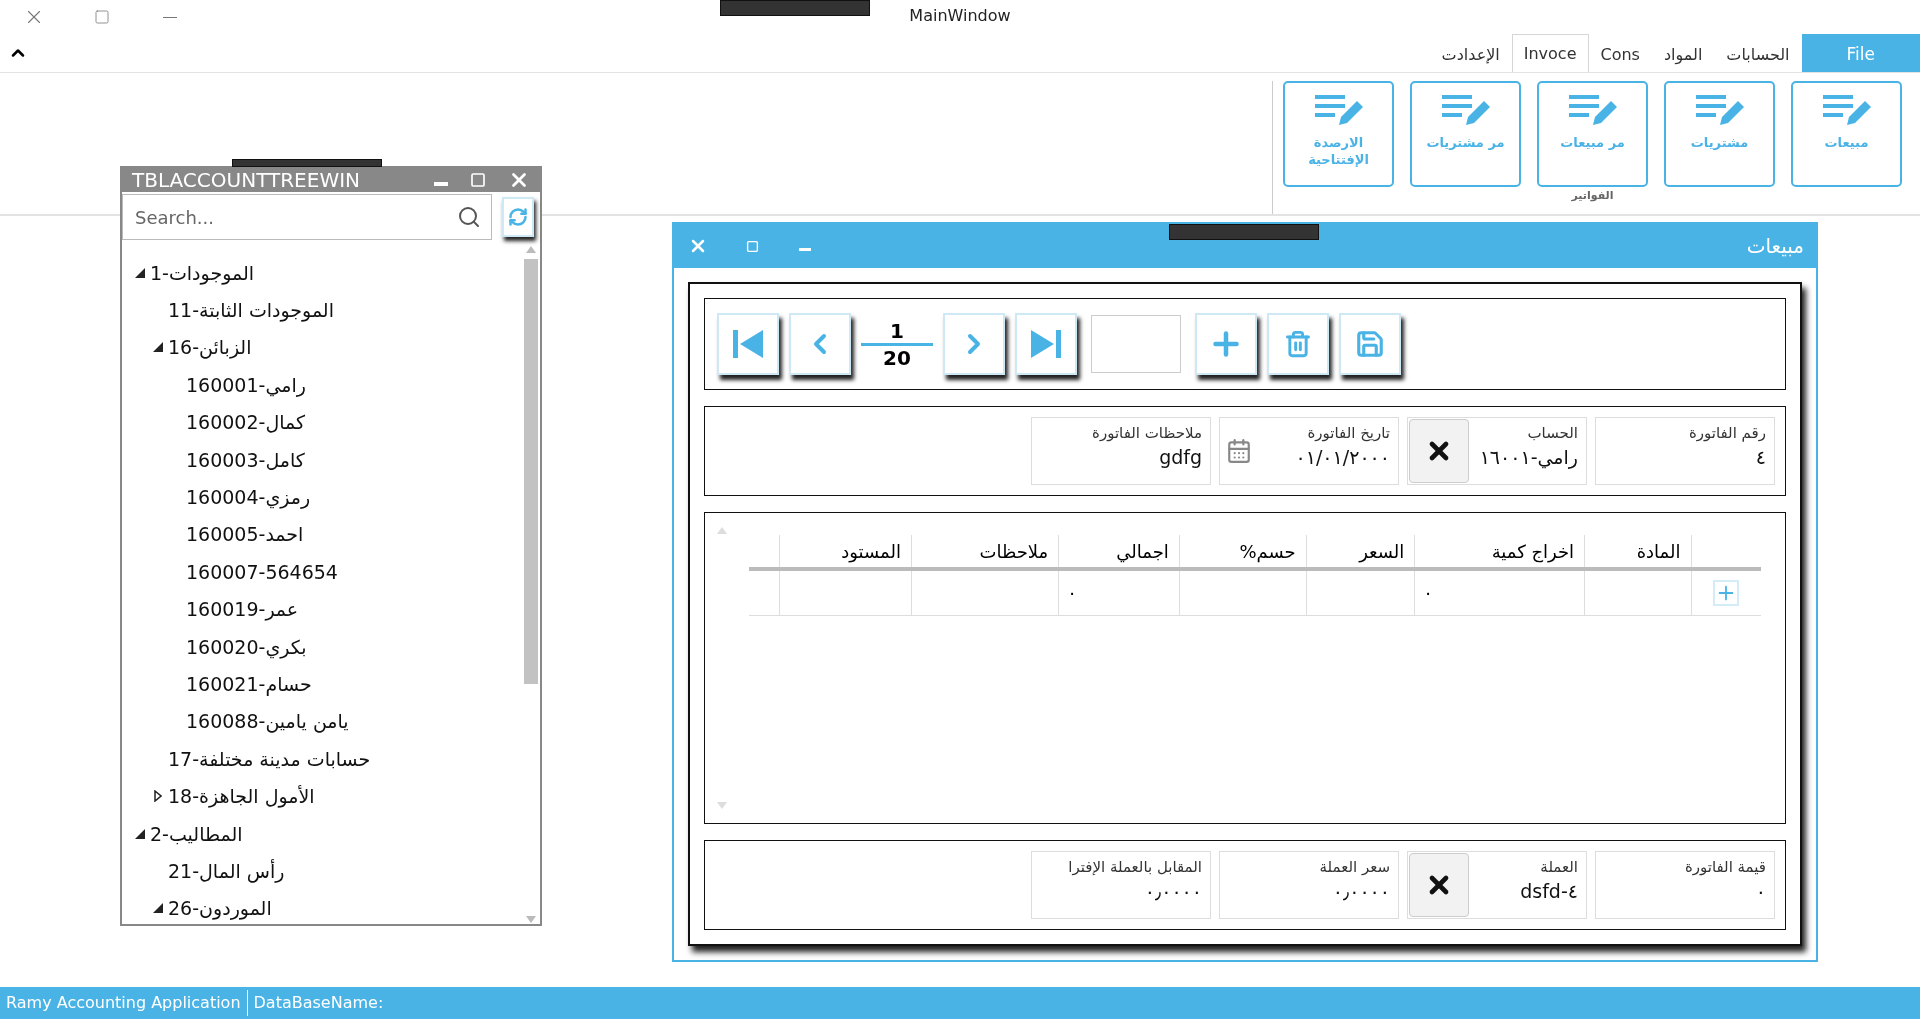 Image resolution: width=1920 pixels, height=1019 pixels. I want to click on column-header: حسم%, so click(1243, 552).